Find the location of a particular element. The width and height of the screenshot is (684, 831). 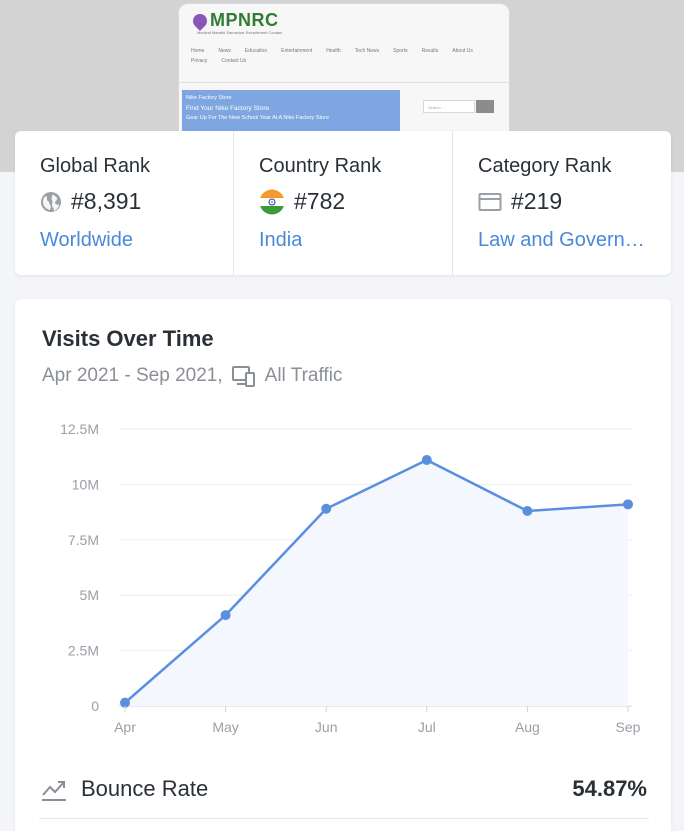

rank-value-row: #219 is located at coordinates (520, 201).